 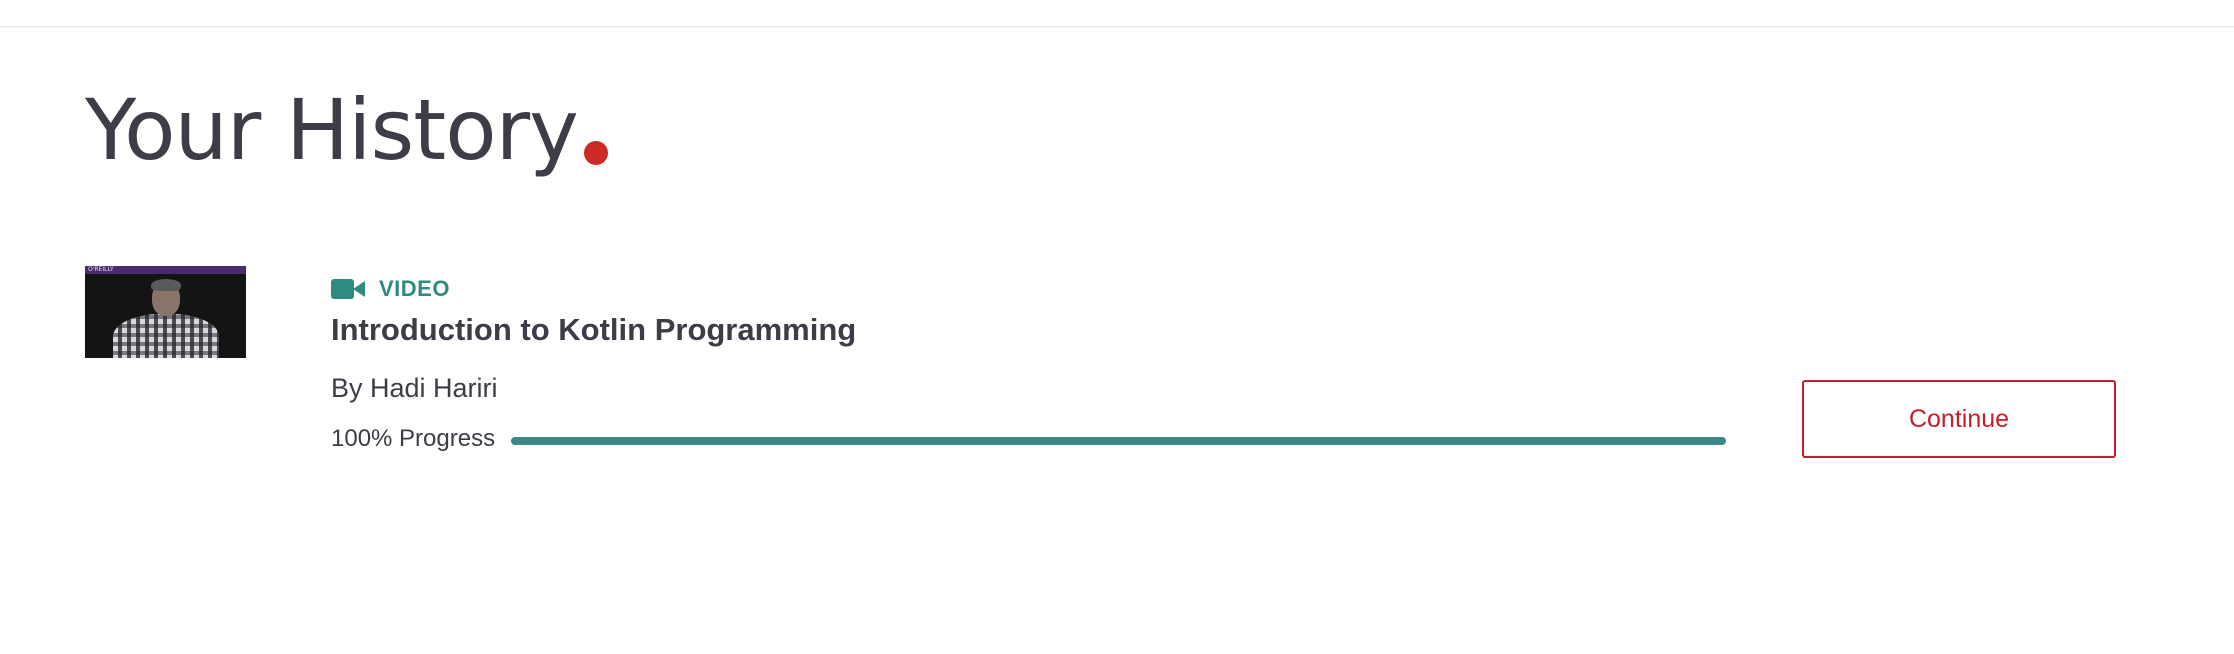 I want to click on page-title: Your History, so click(x=346, y=130).